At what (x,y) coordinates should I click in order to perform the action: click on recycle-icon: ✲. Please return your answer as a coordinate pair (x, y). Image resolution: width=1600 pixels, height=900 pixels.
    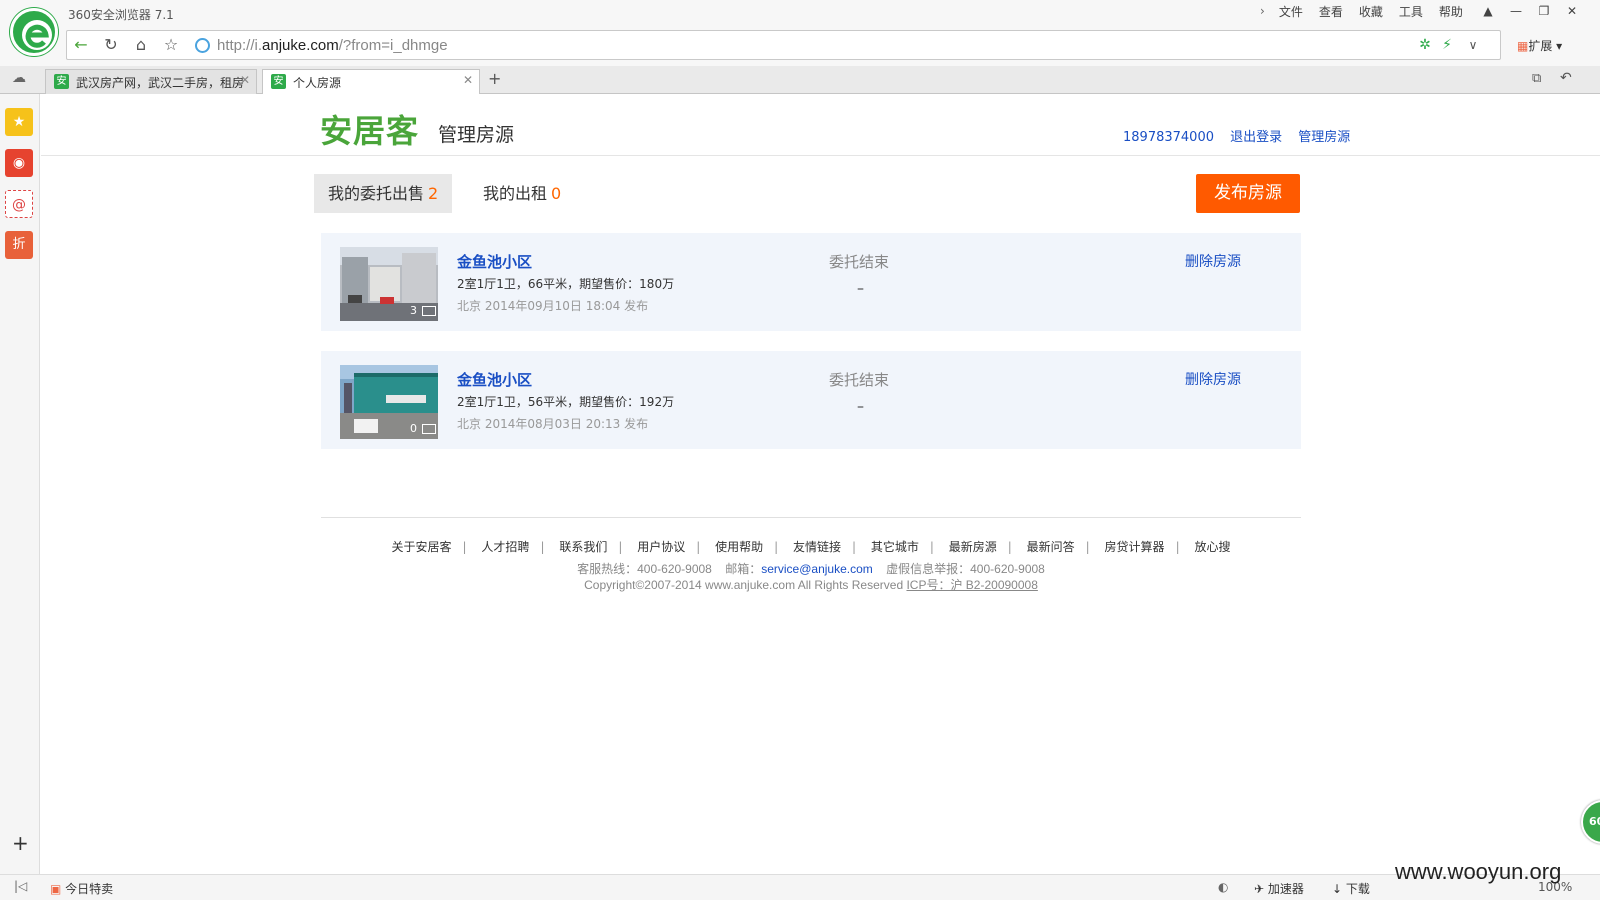
    Looking at the image, I should click on (1425, 45).